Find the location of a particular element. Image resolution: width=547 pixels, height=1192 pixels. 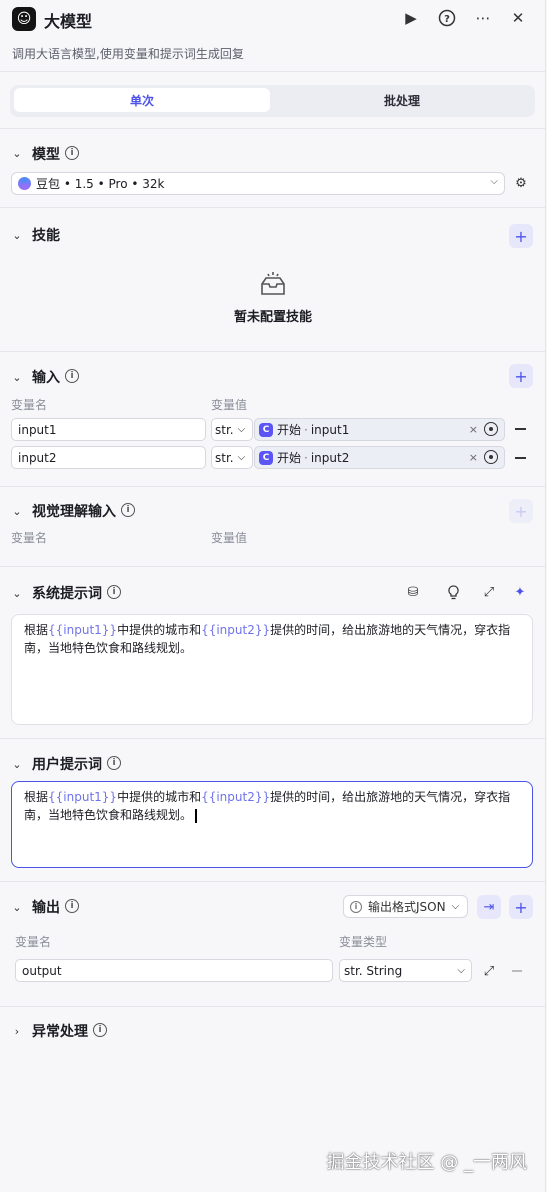

add-skill-button: + is located at coordinates (521, 236).